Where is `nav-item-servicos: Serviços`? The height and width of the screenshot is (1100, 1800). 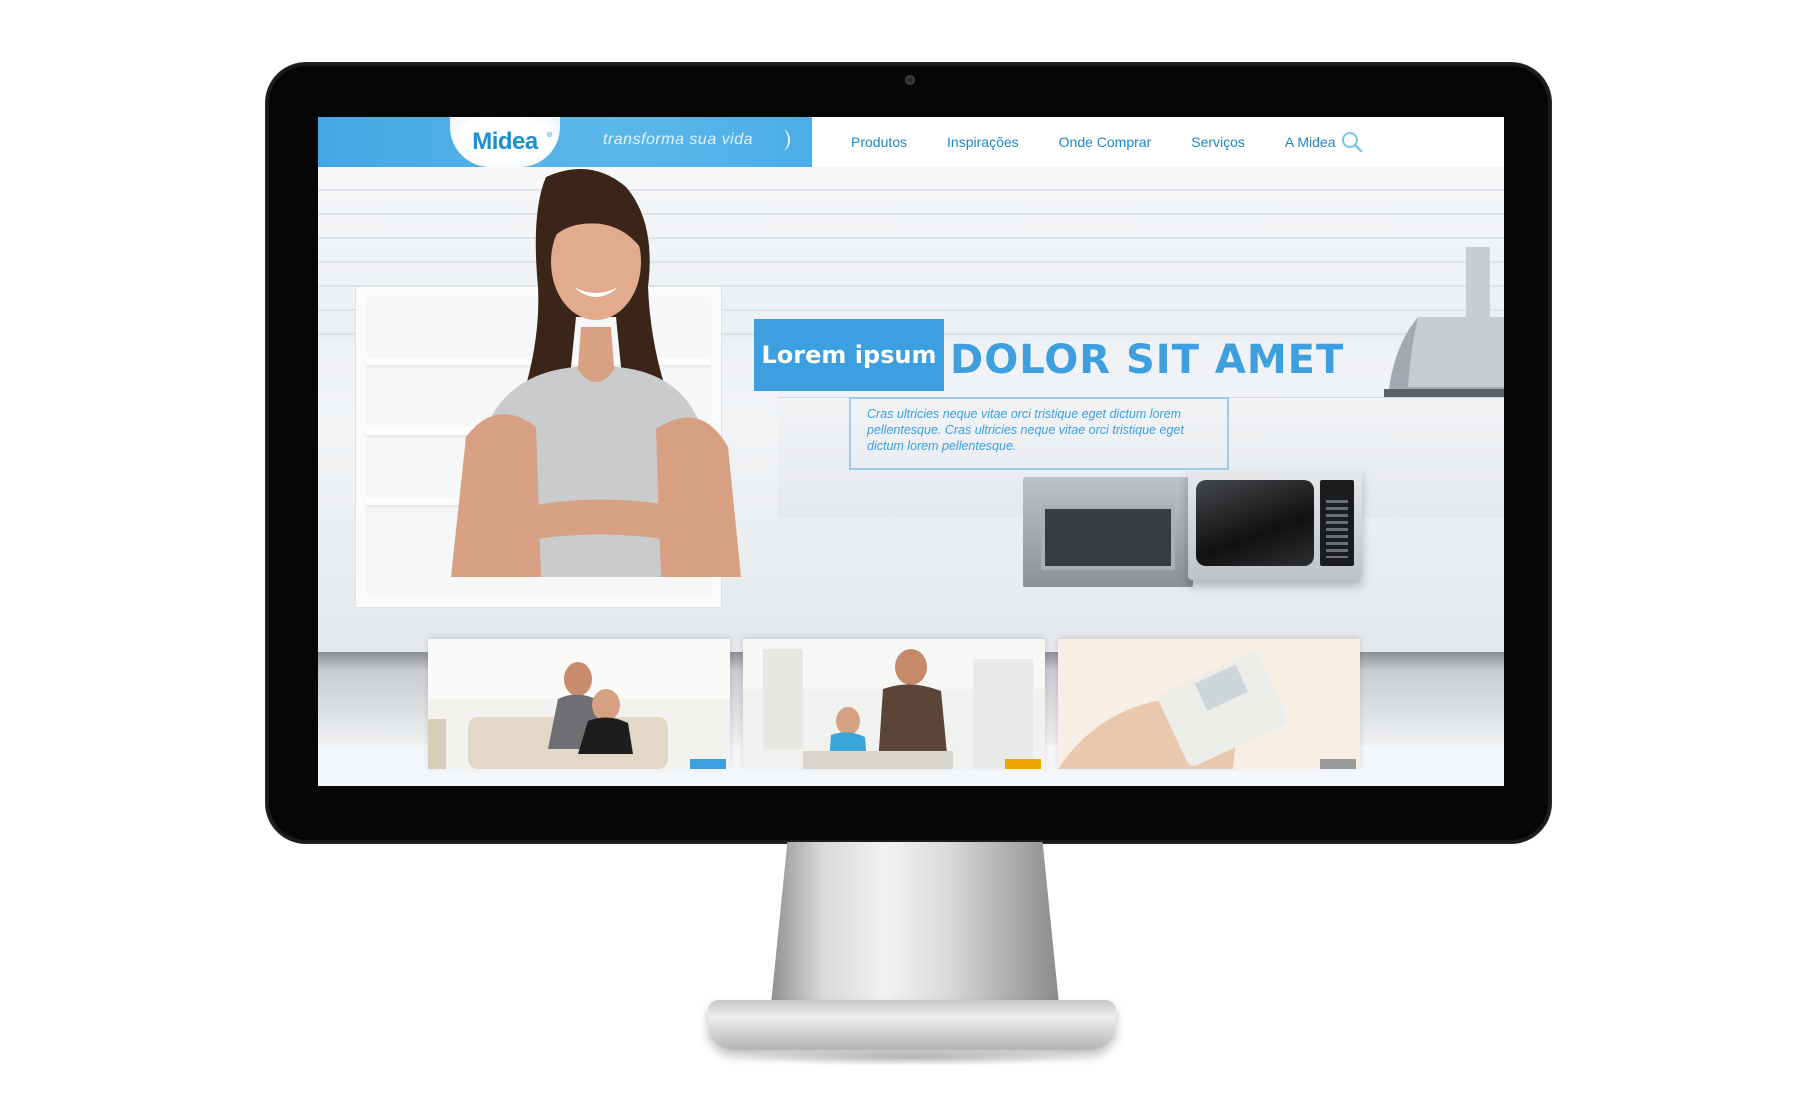 nav-item-servicos: Serviços is located at coordinates (1218, 142).